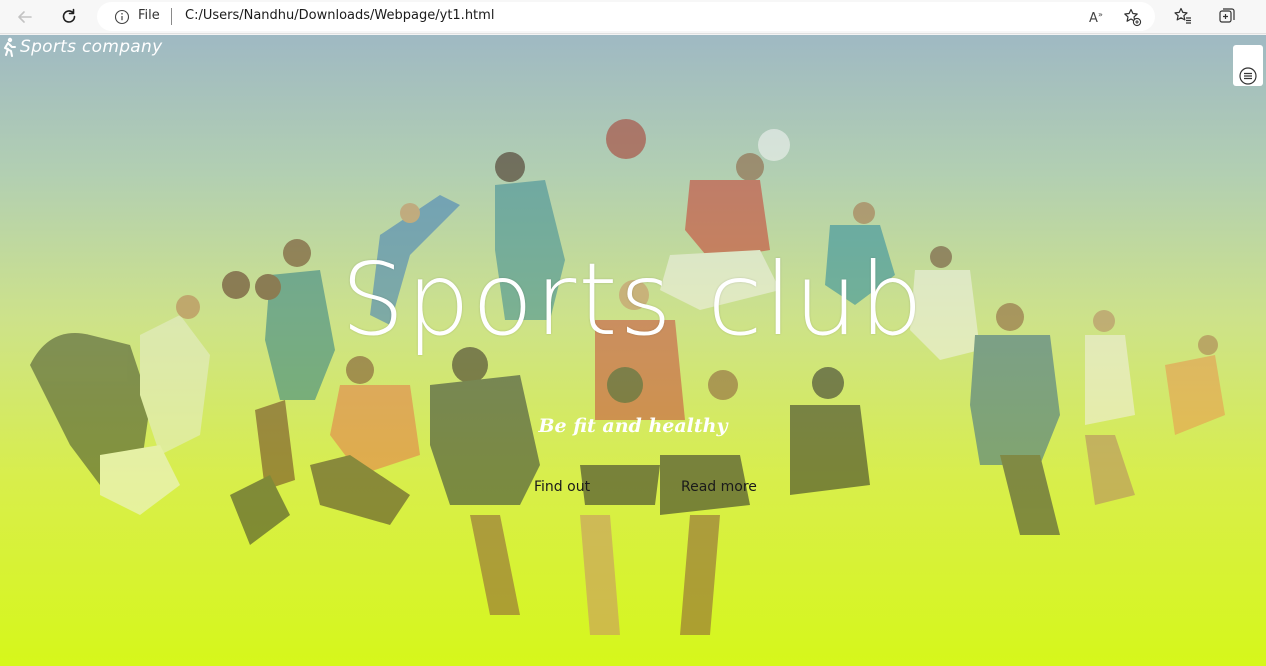 This screenshot has height=666, width=1266. What do you see at coordinates (25, 17) in the screenshot?
I see `back-arrow-icon` at bounding box center [25, 17].